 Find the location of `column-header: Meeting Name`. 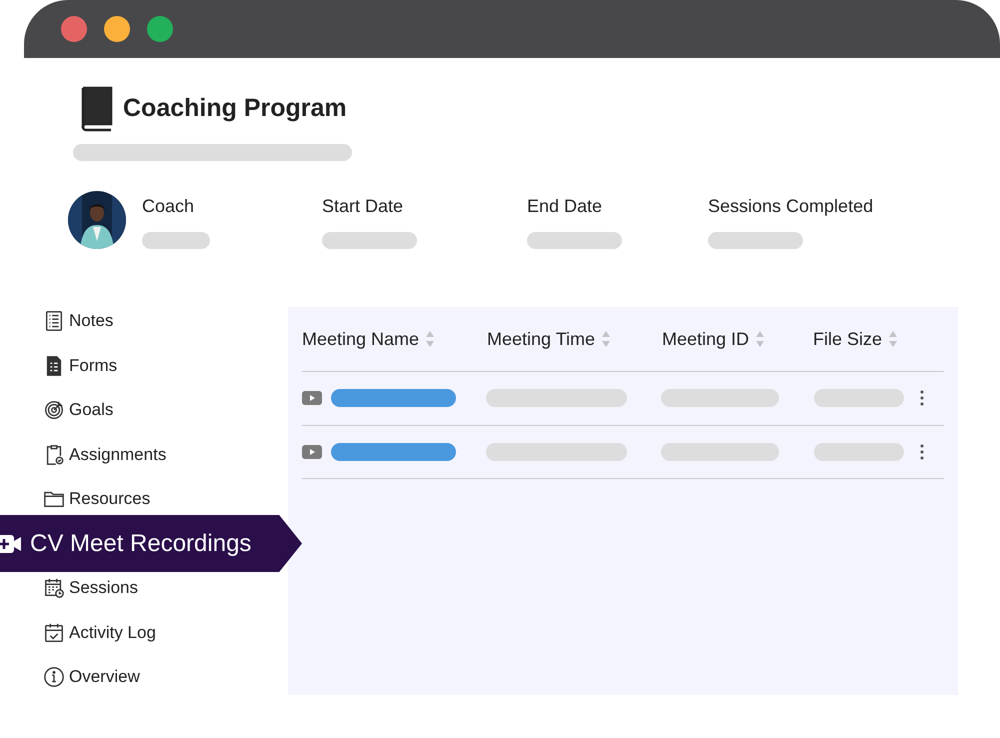

column-header: Meeting Name is located at coordinates (394, 339).